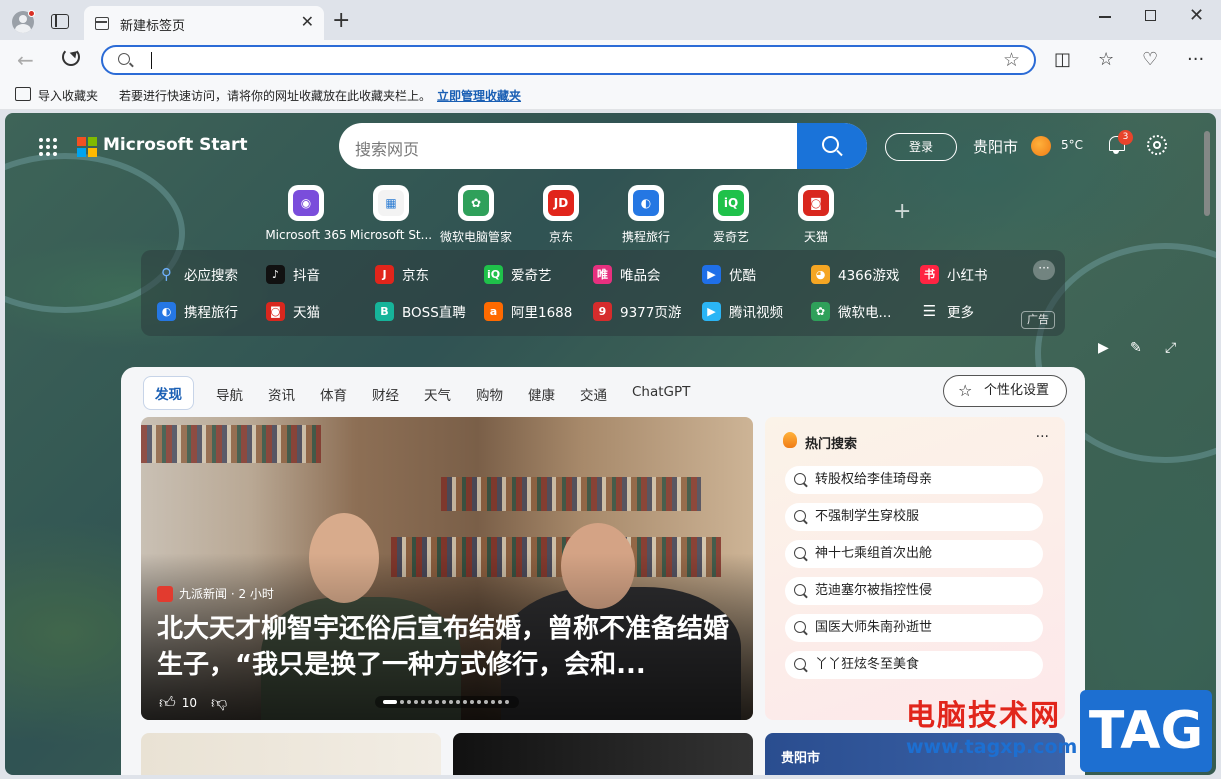  Describe the element at coordinates (1105, 17) in the screenshot. I see `minimize-button` at that location.